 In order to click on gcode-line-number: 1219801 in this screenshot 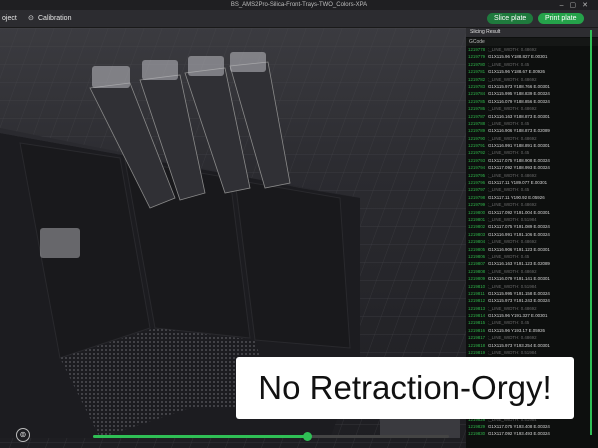, I will do `click(477, 219)`.